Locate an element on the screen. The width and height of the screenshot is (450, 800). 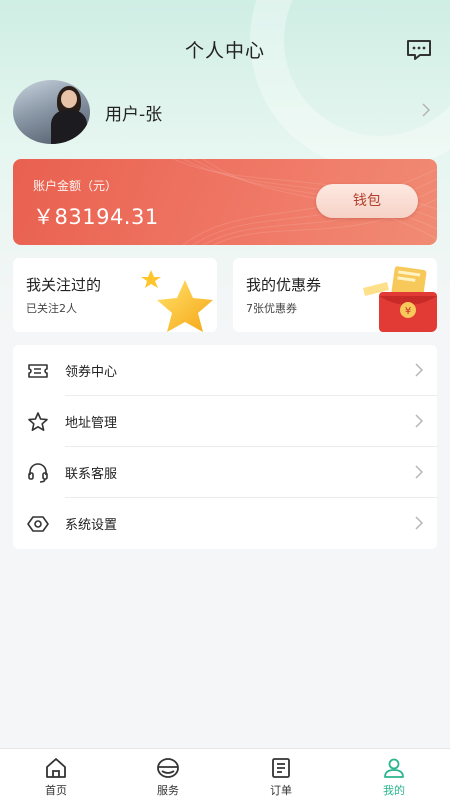
menu-item-coupon-center: 领券中心 is located at coordinates (225, 370).